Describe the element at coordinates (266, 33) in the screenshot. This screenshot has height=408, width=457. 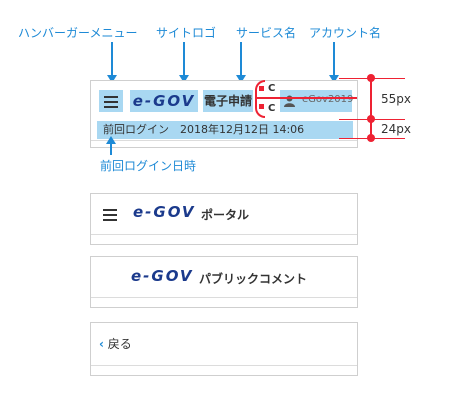
I see `annotation-service-name: サービス名` at that location.